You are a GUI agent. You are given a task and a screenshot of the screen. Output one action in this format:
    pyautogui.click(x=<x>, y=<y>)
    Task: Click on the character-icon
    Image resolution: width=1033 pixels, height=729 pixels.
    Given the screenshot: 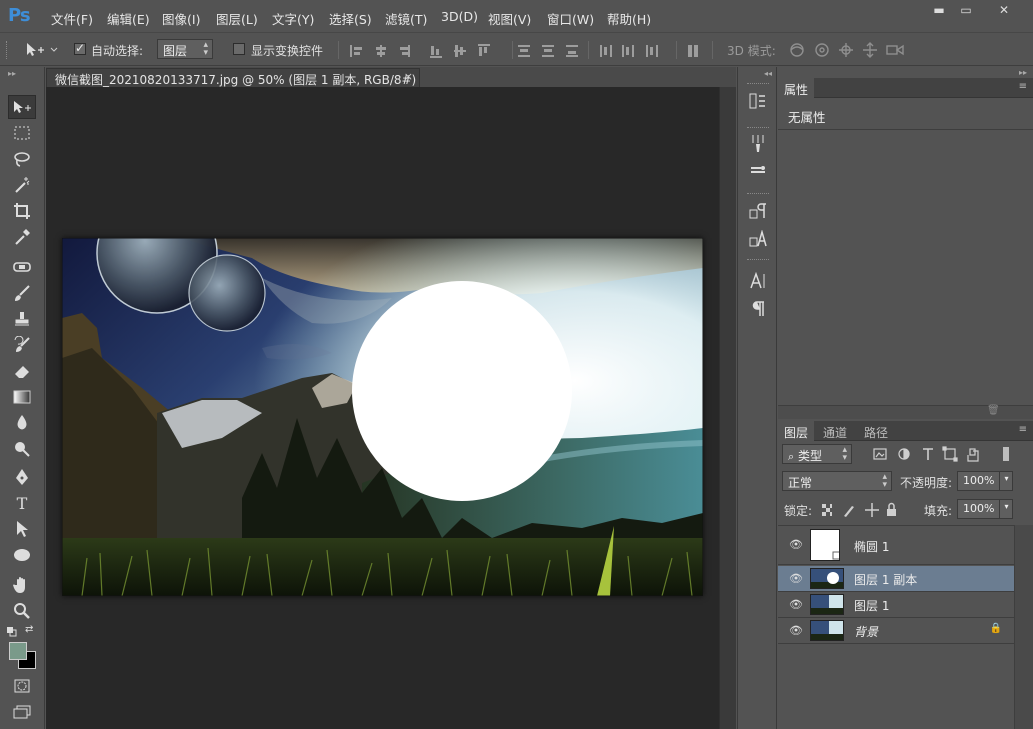 What is the action you would take?
    pyautogui.click(x=757, y=280)
    